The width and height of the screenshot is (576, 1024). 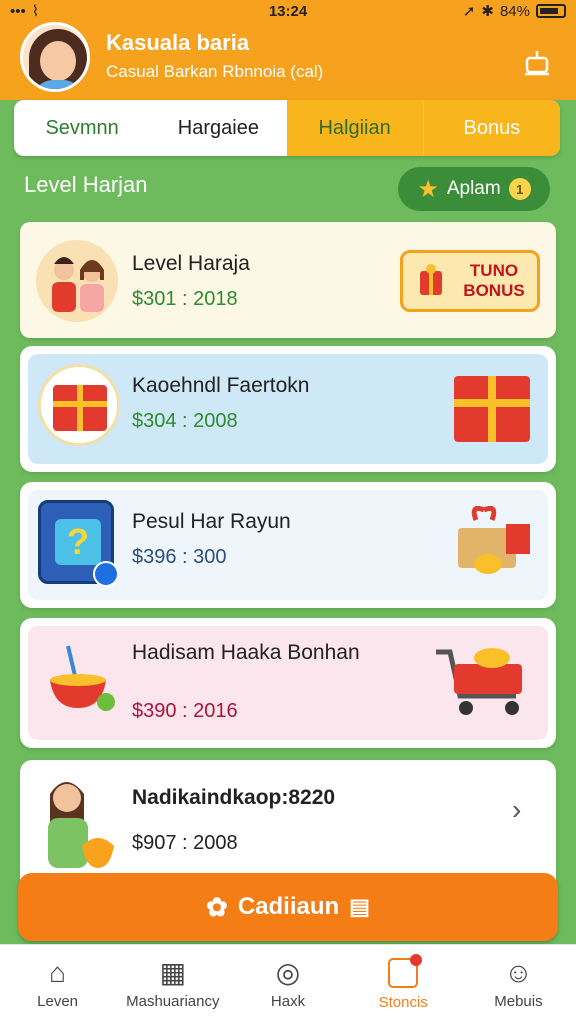 What do you see at coordinates (403, 1002) in the screenshot?
I see `nav-label: Stoncis` at bounding box center [403, 1002].